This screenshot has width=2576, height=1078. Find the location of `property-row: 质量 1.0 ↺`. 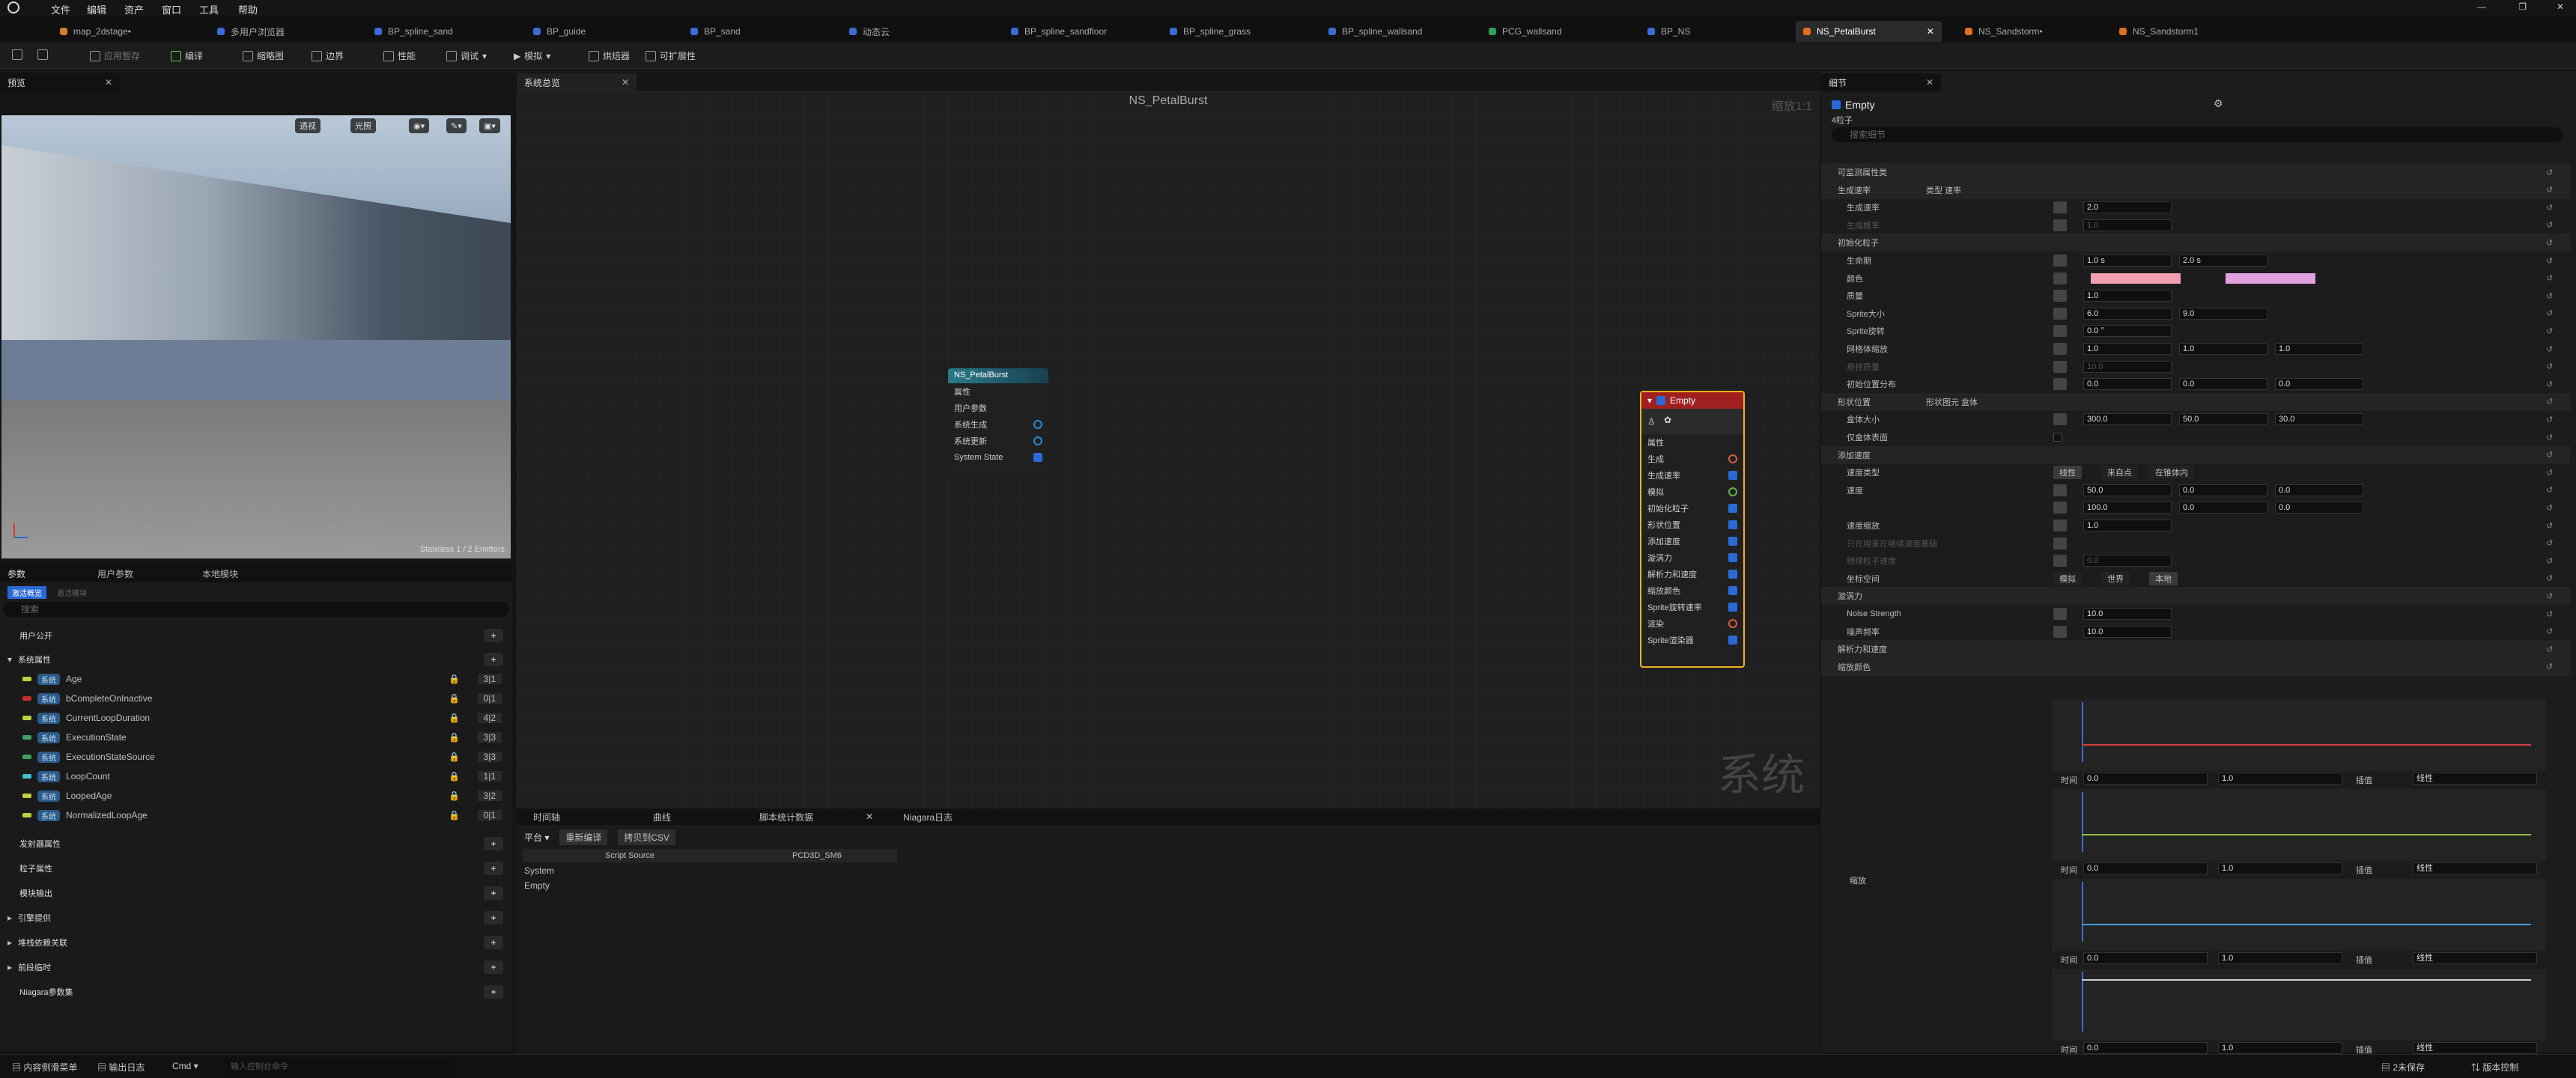

property-row: 质量 1.0 ↺ is located at coordinates (2195, 296).